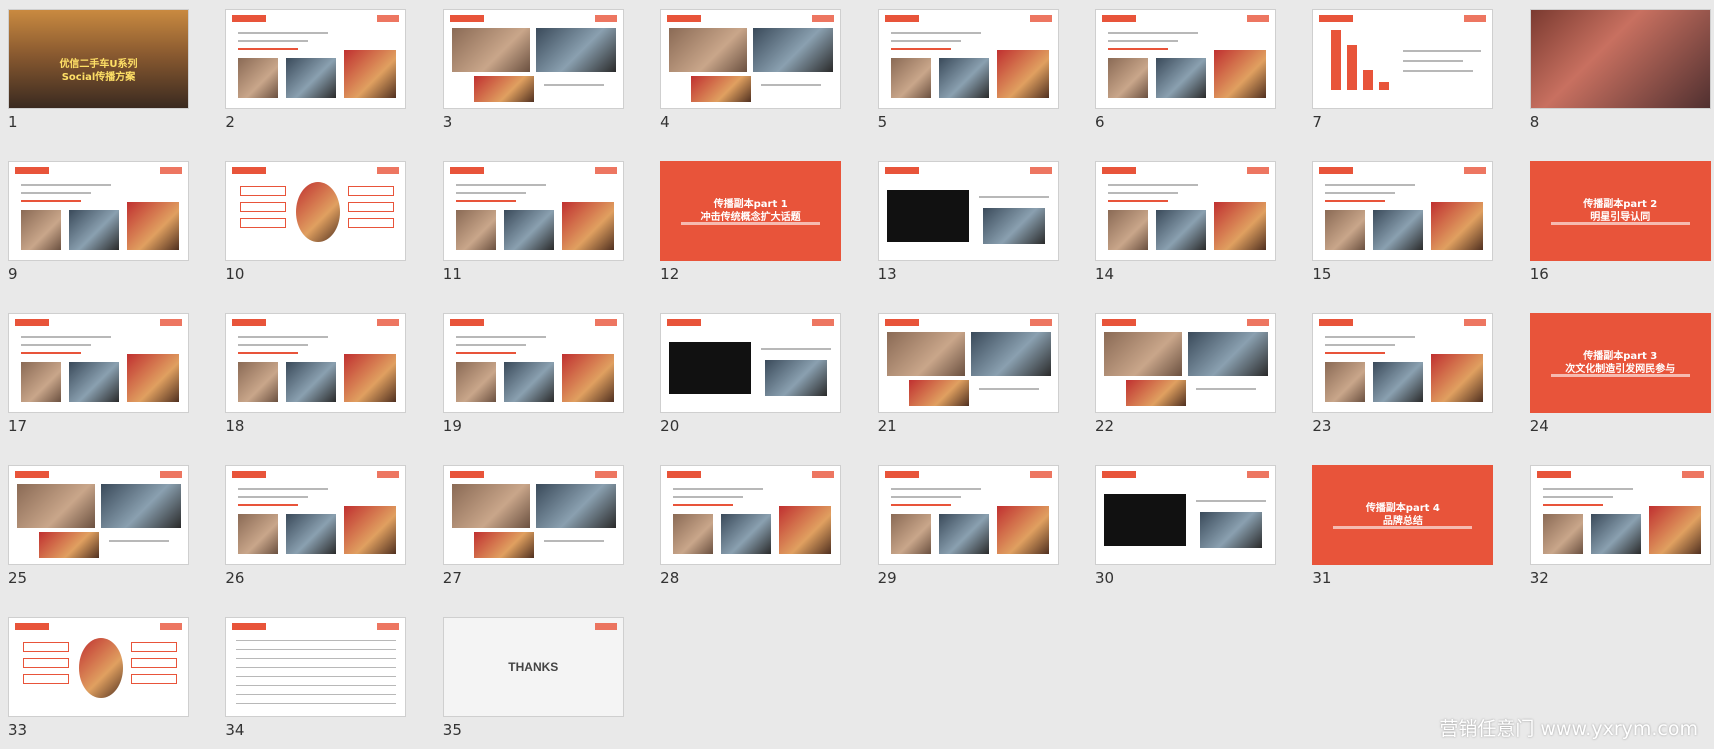 Image resolution: width=1714 pixels, height=749 pixels. I want to click on slide-thumbnail-30: 30, so click(1185, 526).